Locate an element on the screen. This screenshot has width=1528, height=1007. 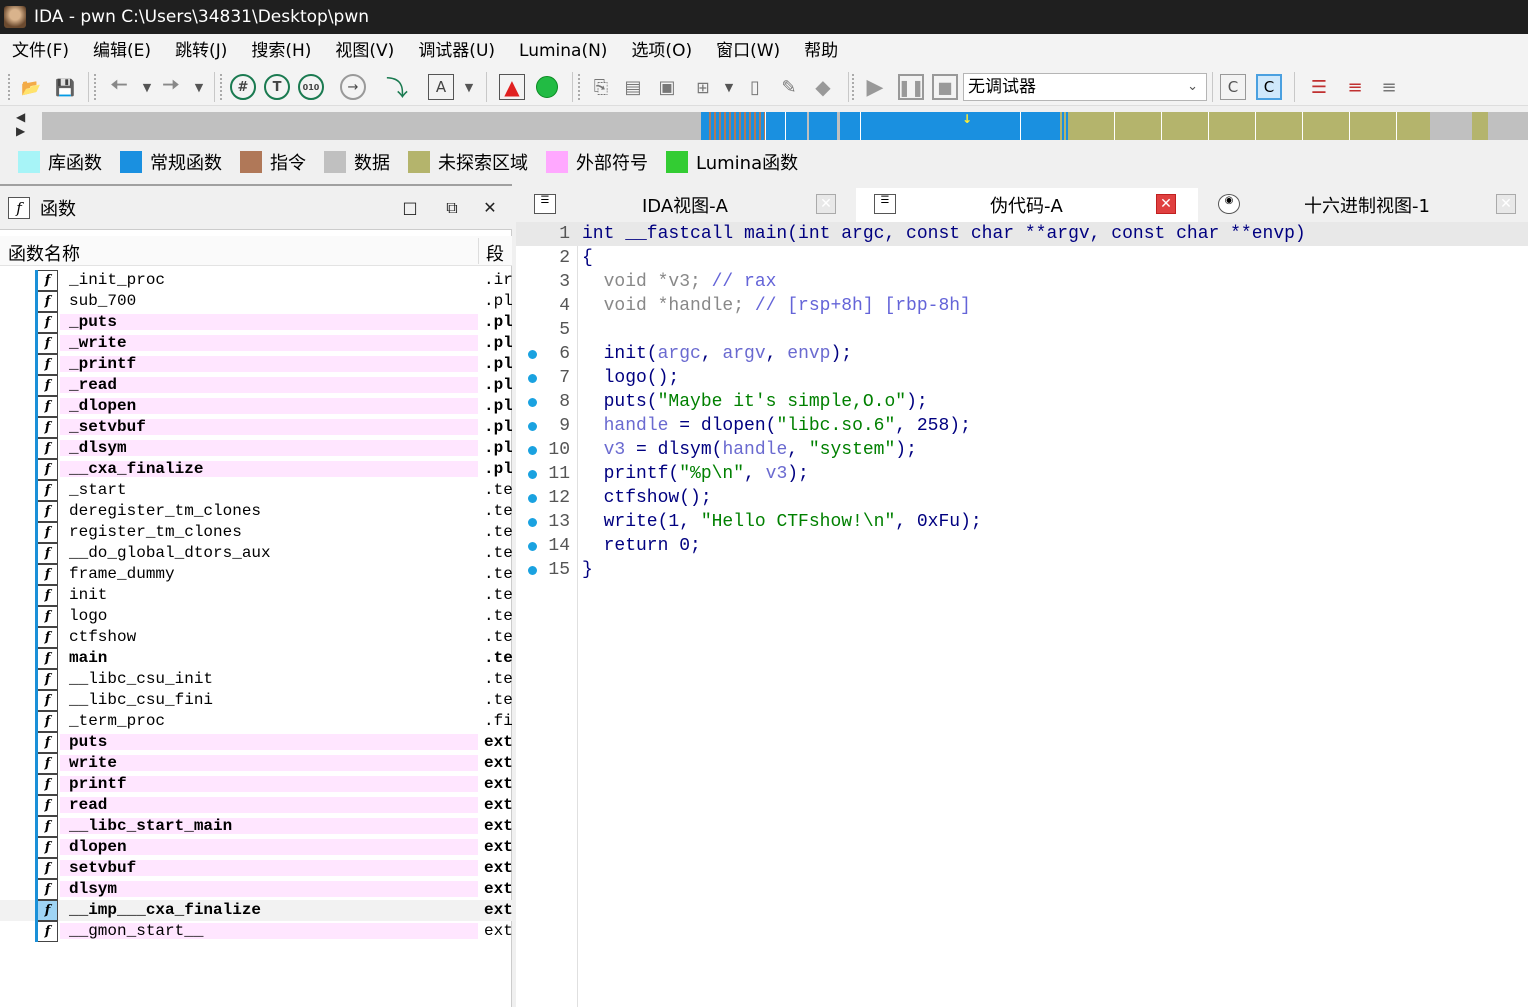
function-row: f read ext is located at coordinates (256, 805).